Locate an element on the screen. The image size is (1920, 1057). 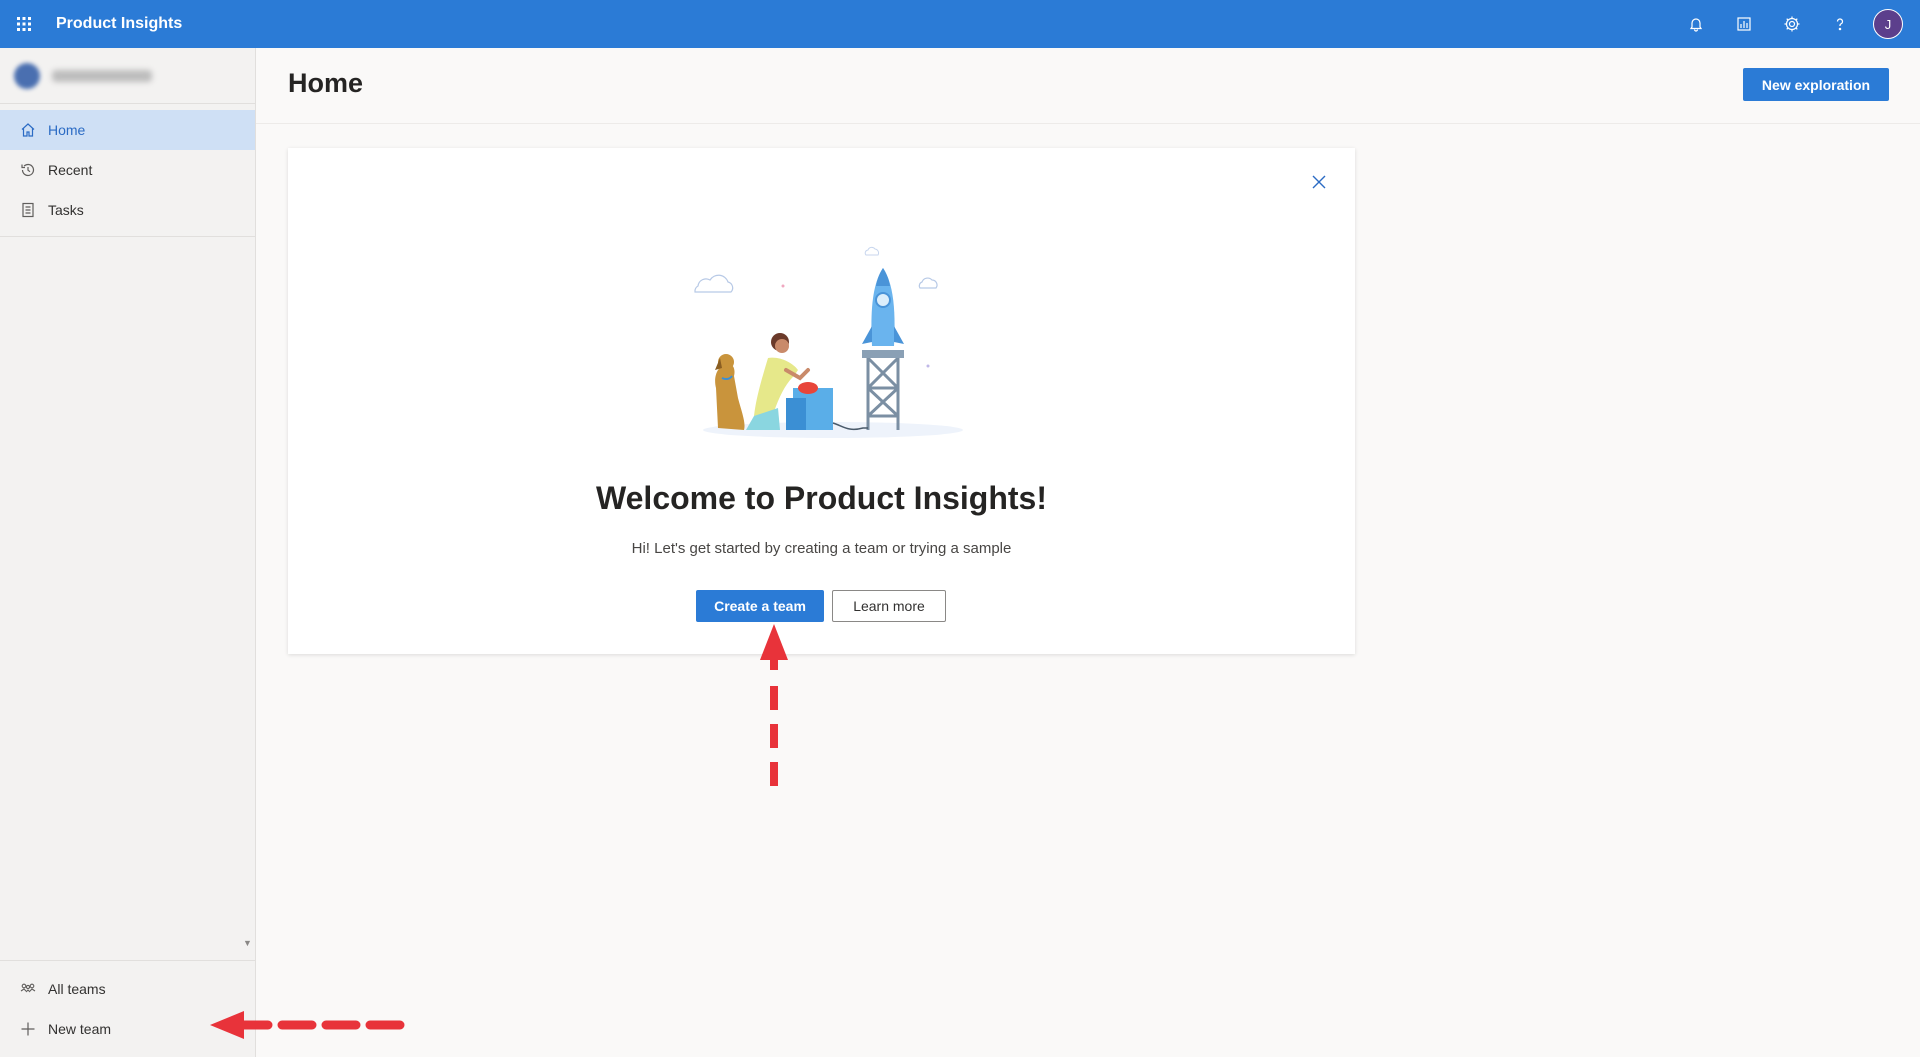
tasks-icon is located at coordinates (28, 210).